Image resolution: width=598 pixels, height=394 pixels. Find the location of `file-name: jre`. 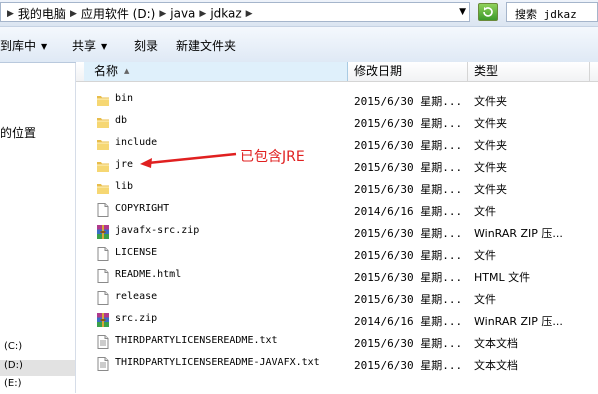

file-name: jre is located at coordinates (124, 164).